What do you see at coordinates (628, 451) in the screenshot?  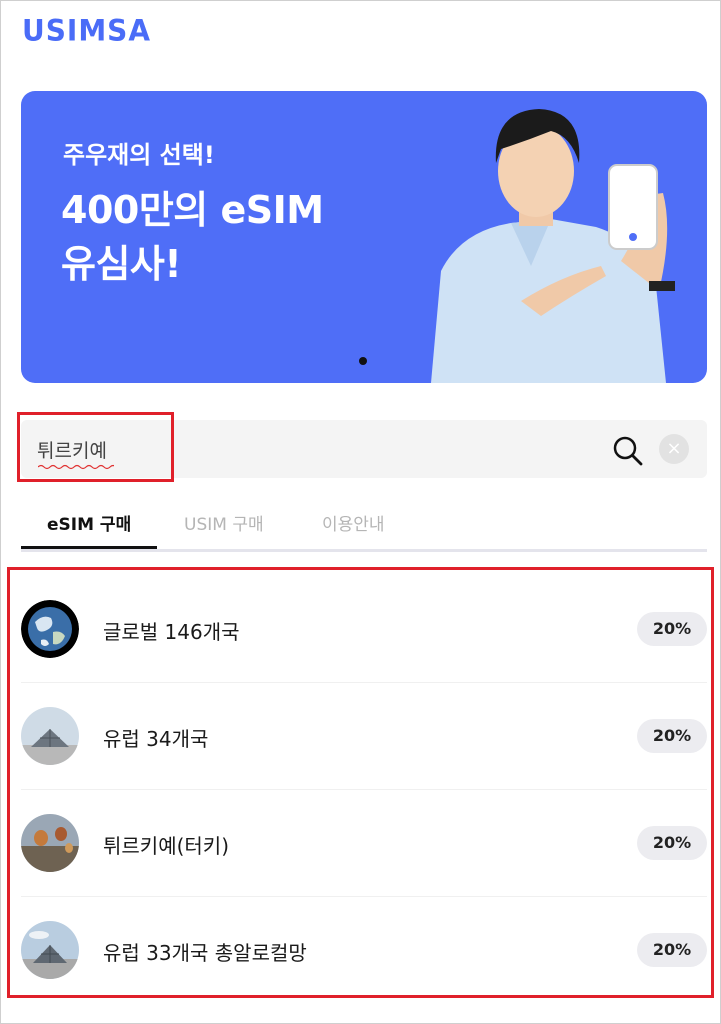 I see `search-icon` at bounding box center [628, 451].